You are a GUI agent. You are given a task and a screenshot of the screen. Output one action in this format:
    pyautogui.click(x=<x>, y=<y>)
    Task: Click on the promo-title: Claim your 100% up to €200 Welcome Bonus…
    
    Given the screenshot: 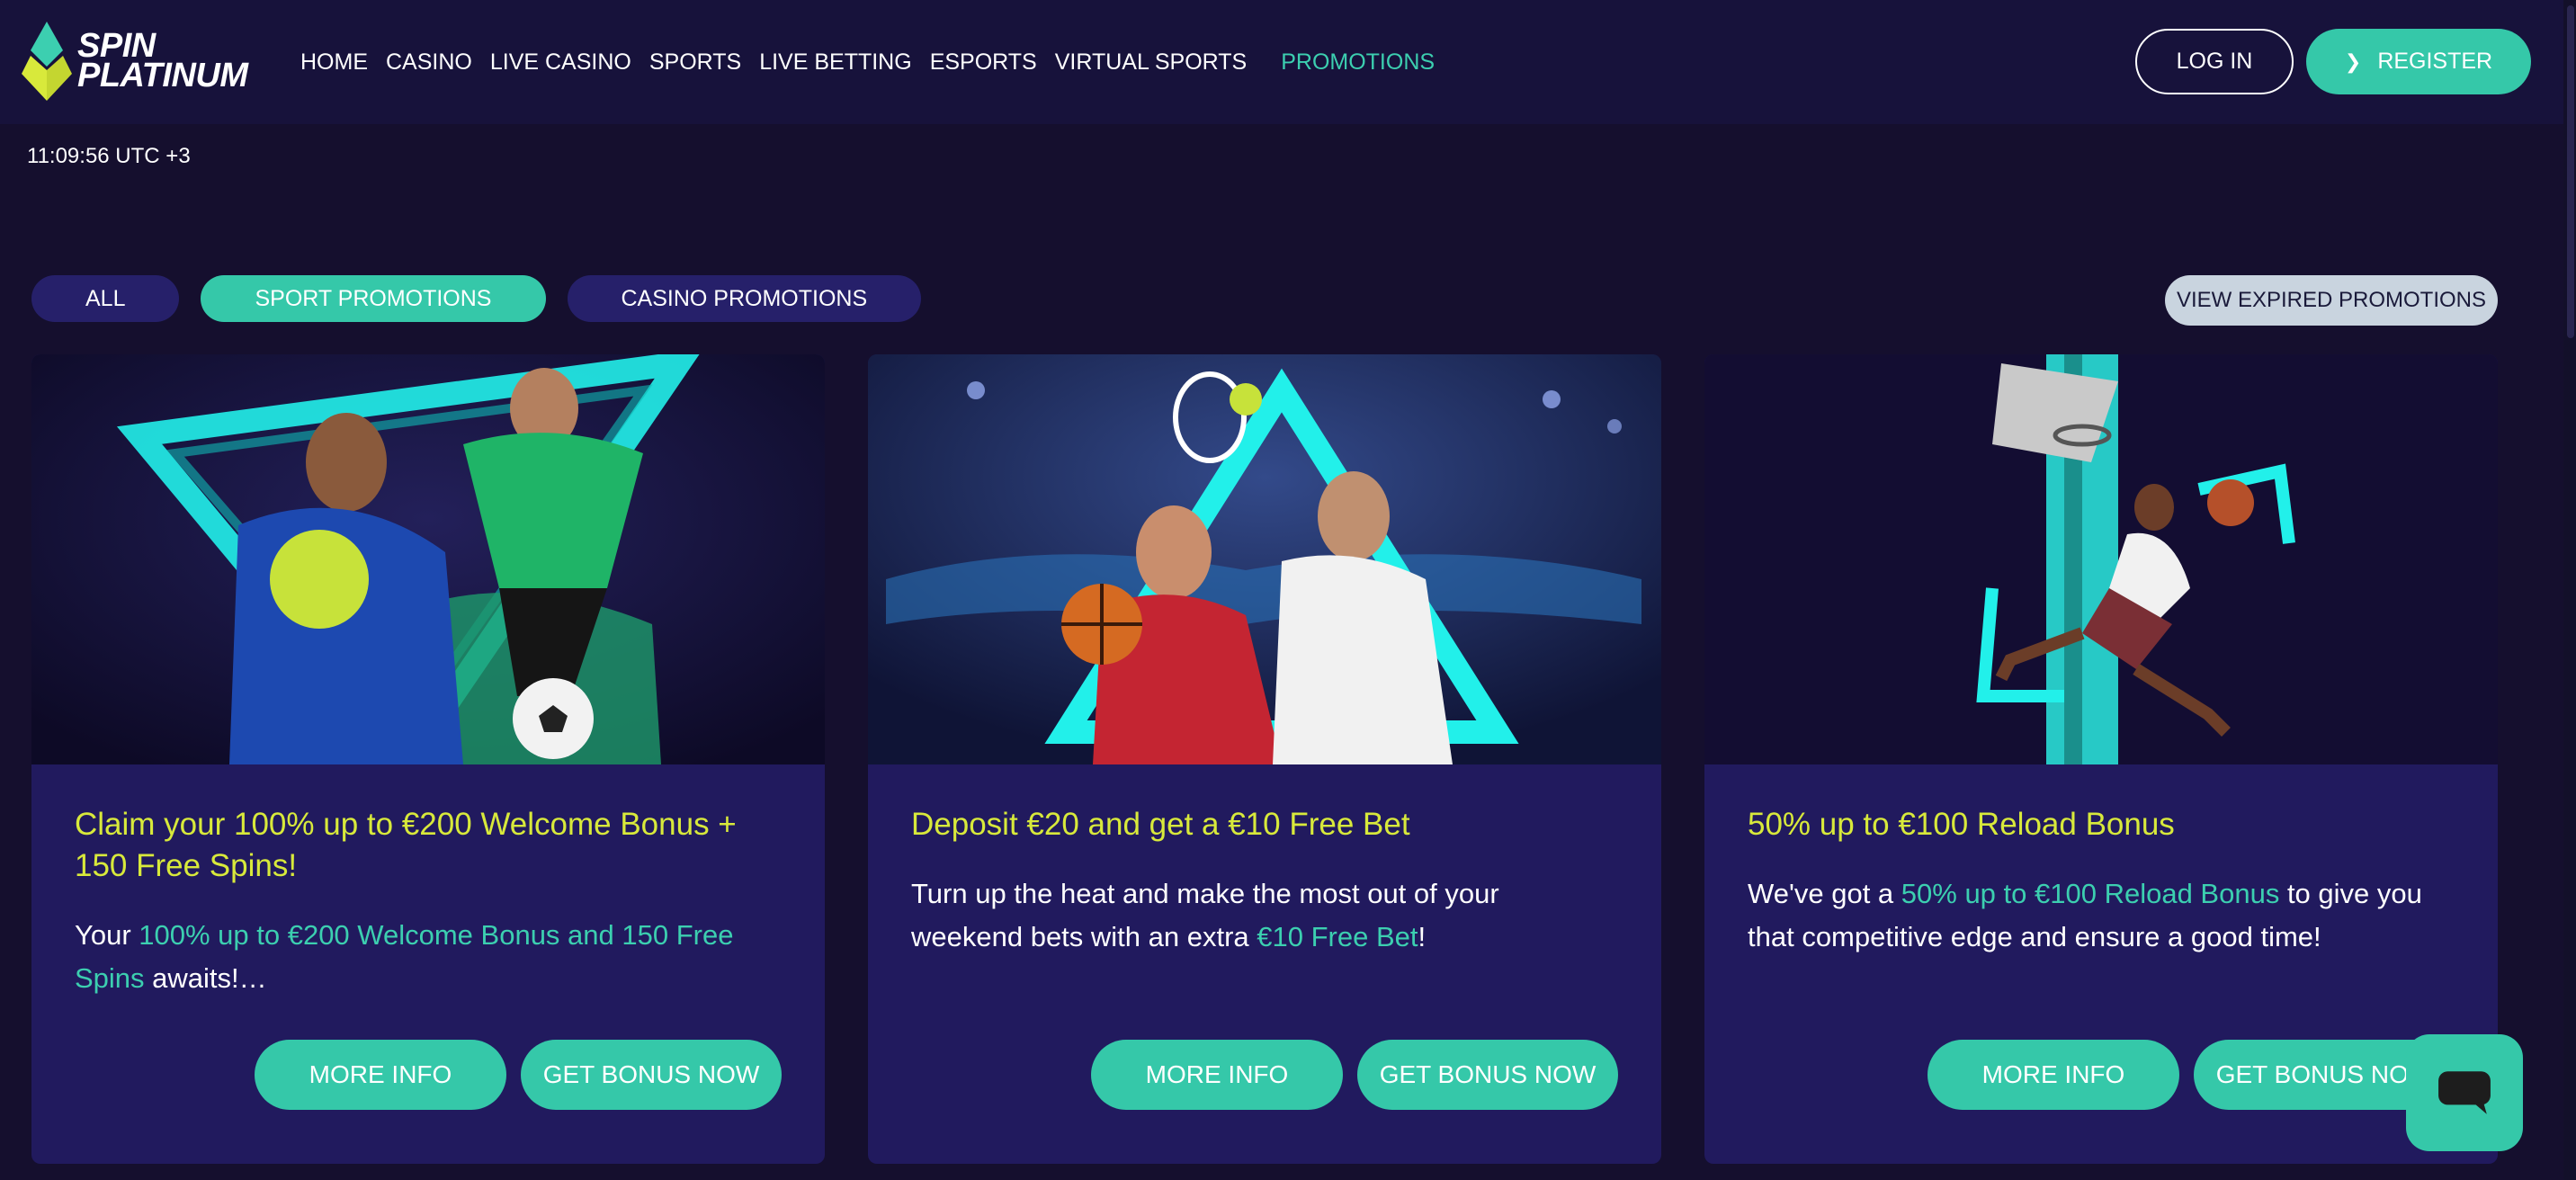 What is the action you would take?
    pyautogui.click(x=406, y=845)
    